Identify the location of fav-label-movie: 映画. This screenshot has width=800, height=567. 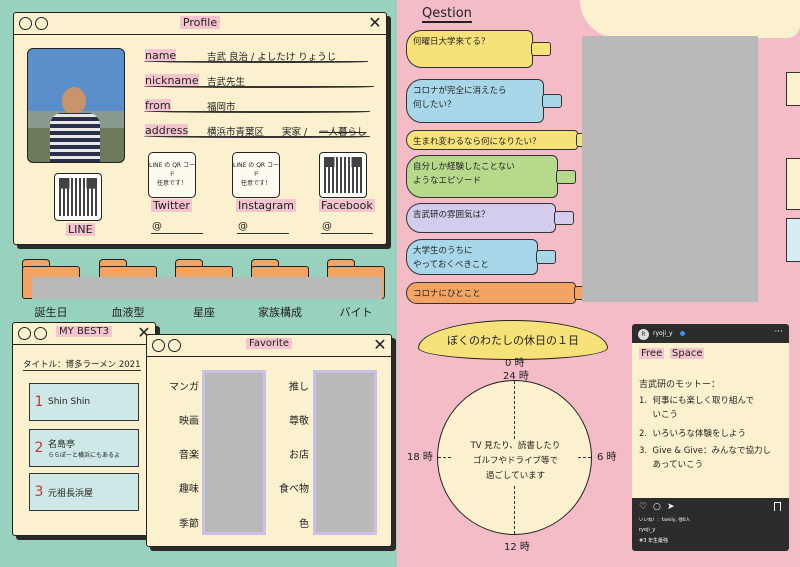
(189, 421).